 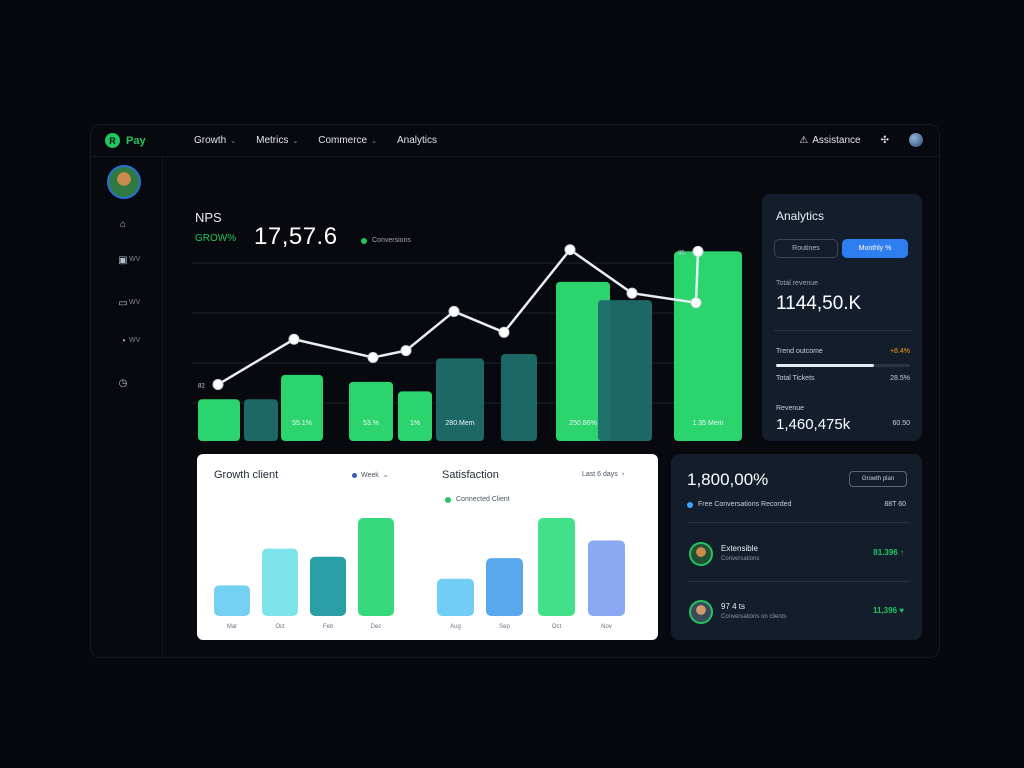 I want to click on point-label: 85, so click(x=681, y=253).